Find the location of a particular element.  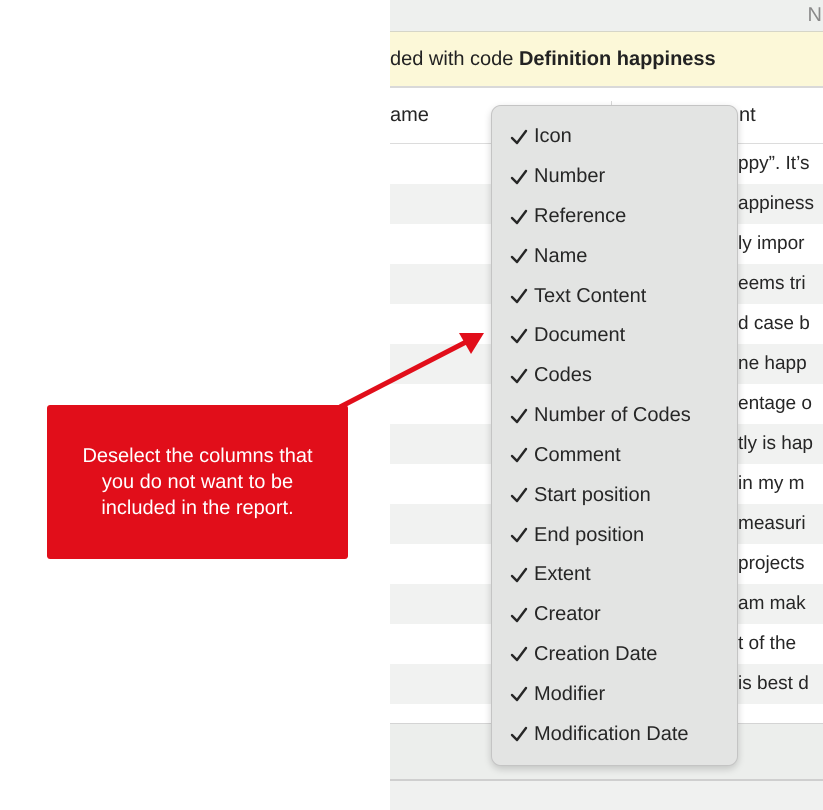

table-cell: is best d is located at coordinates (773, 684).